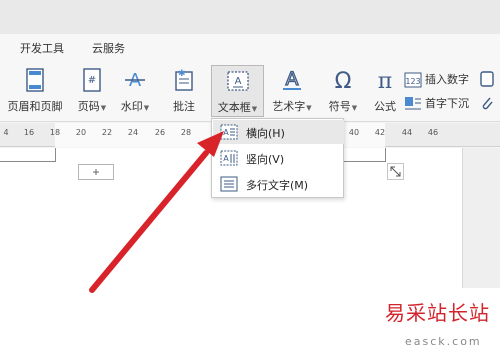  Describe the element at coordinates (437, 313) in the screenshot. I see `watermark-logo-text: 易采站长站` at that location.